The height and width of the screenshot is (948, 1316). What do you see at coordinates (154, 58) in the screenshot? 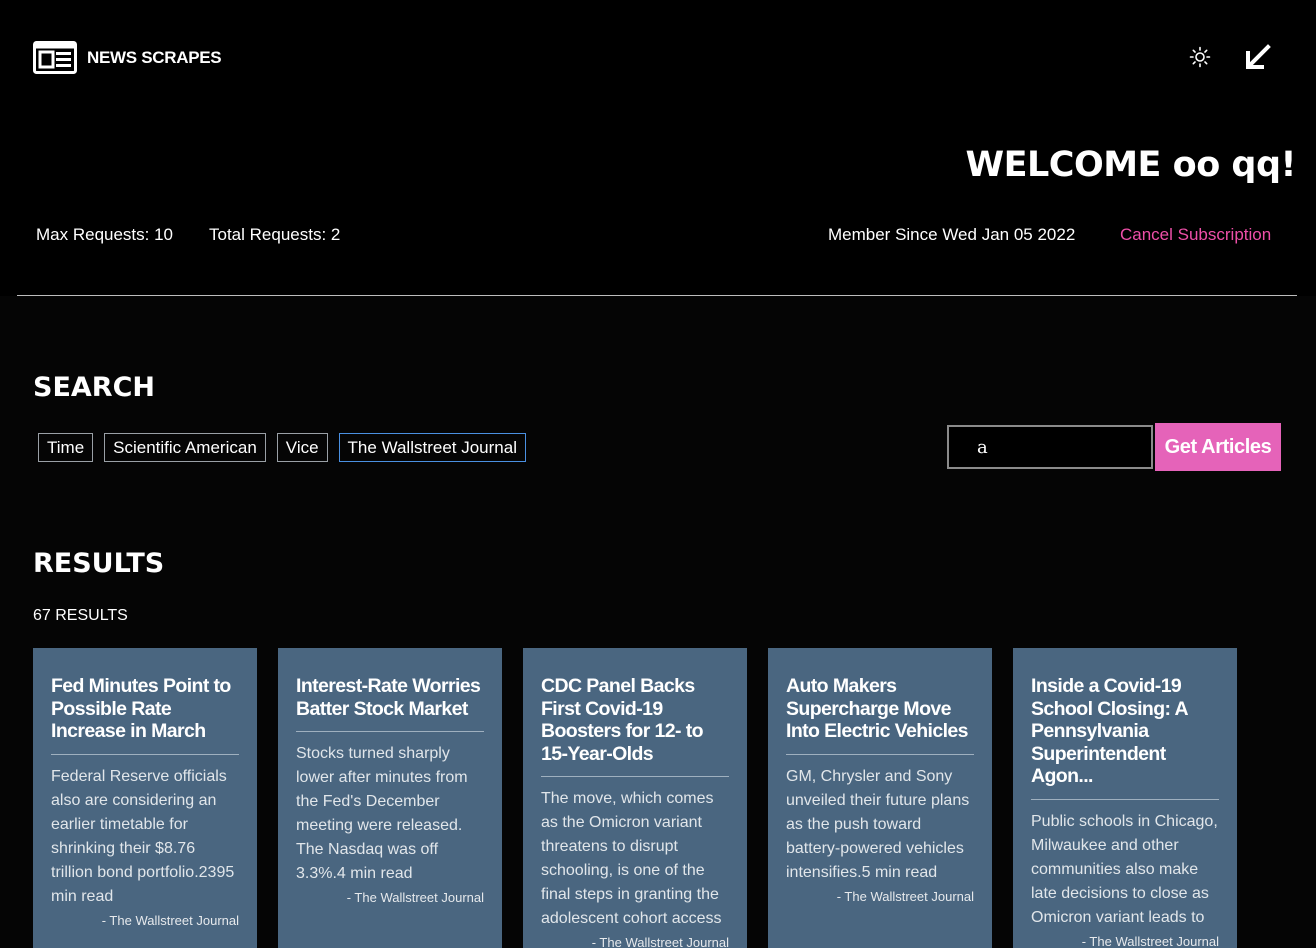
I see `app-name: NEWS SCRAPES` at bounding box center [154, 58].